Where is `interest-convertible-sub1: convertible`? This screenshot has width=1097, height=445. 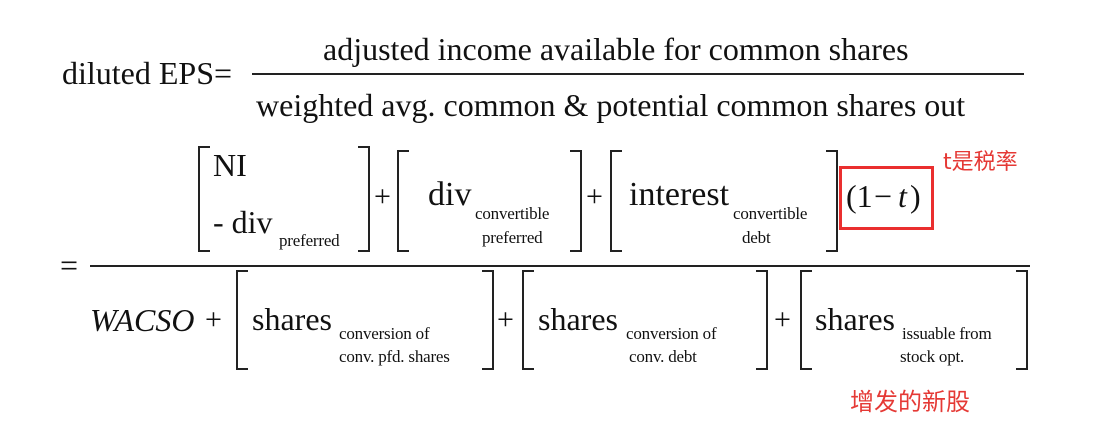 interest-convertible-sub1: convertible is located at coordinates (770, 213).